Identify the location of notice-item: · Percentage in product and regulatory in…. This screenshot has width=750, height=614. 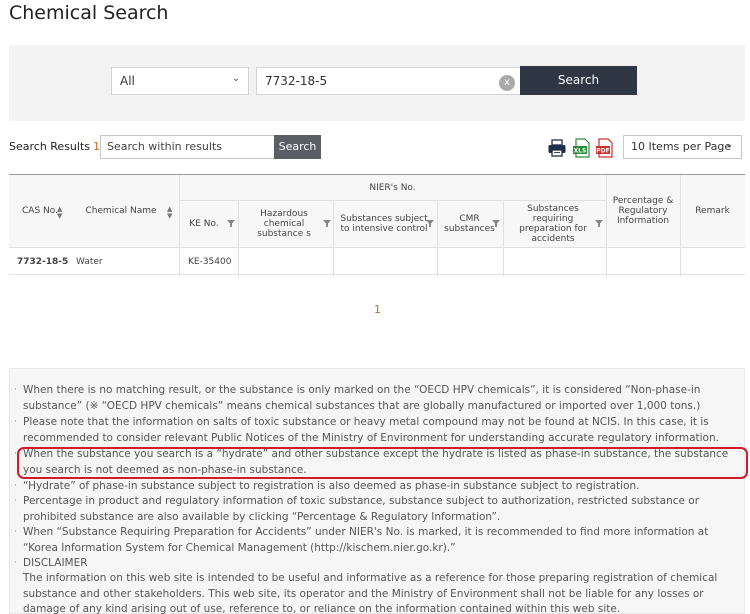
(373, 509).